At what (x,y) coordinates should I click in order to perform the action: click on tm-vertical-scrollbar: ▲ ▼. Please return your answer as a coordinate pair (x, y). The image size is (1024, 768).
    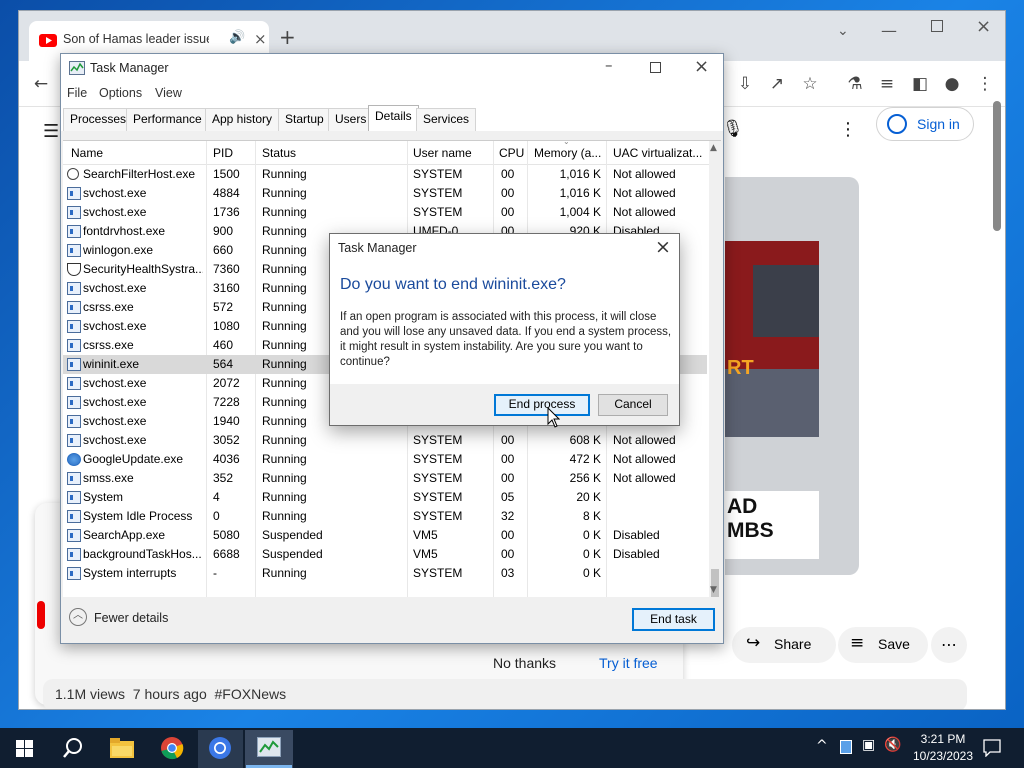
    Looking at the image, I should click on (715, 369).